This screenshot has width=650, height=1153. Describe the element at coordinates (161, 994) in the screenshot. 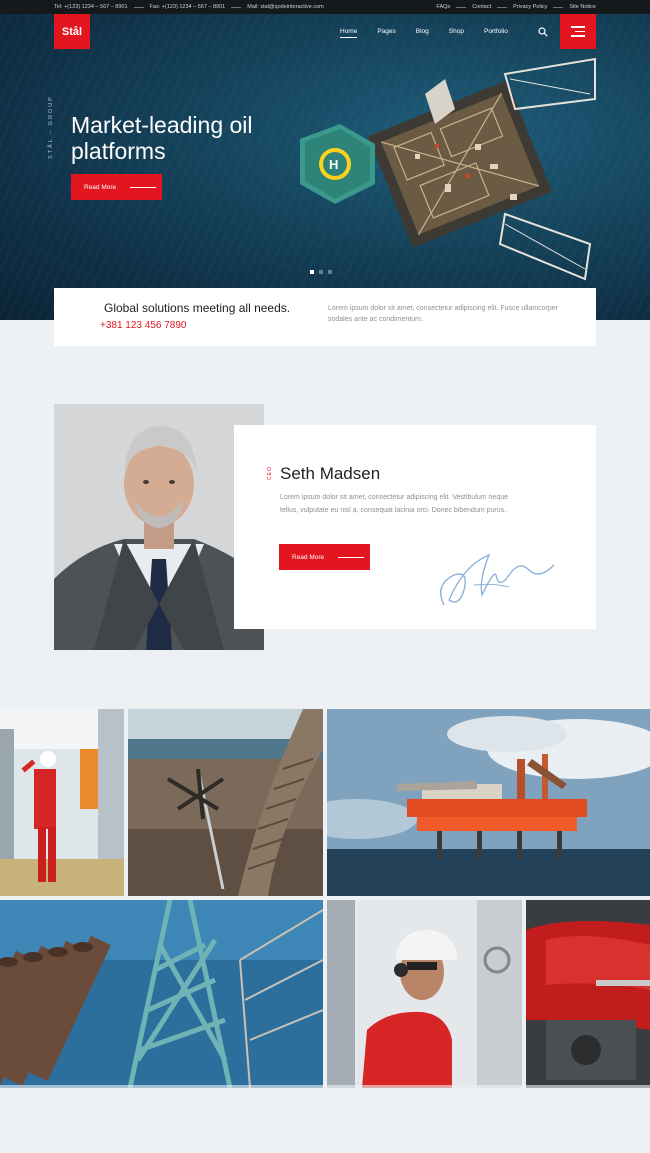

I see `gallery-image-derrick` at that location.